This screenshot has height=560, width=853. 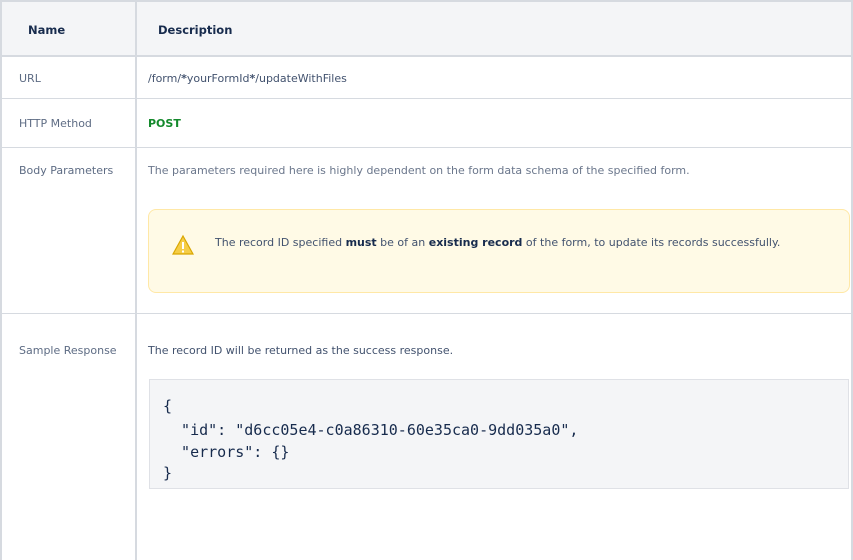 I want to click on warning-icon, so click(x=183, y=246).